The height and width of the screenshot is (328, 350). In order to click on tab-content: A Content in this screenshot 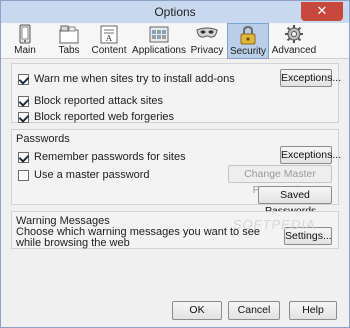, I will do `click(109, 41)`.